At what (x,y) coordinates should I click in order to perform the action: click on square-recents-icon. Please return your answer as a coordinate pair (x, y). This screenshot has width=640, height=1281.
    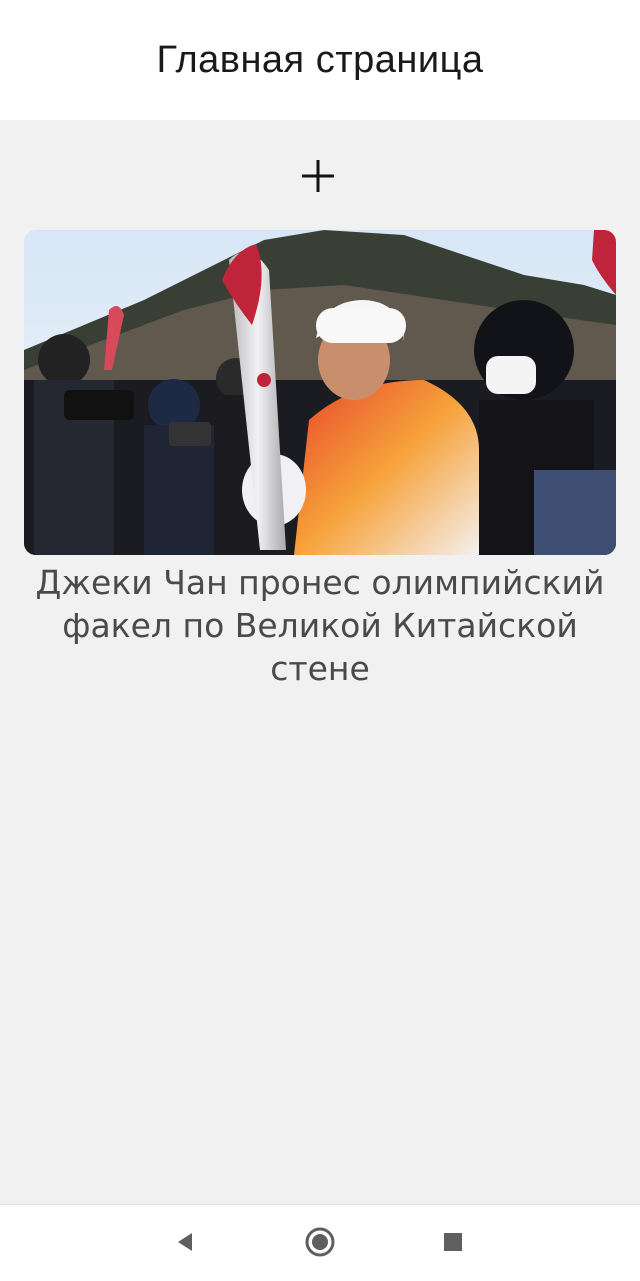
    Looking at the image, I should click on (453, 1242).